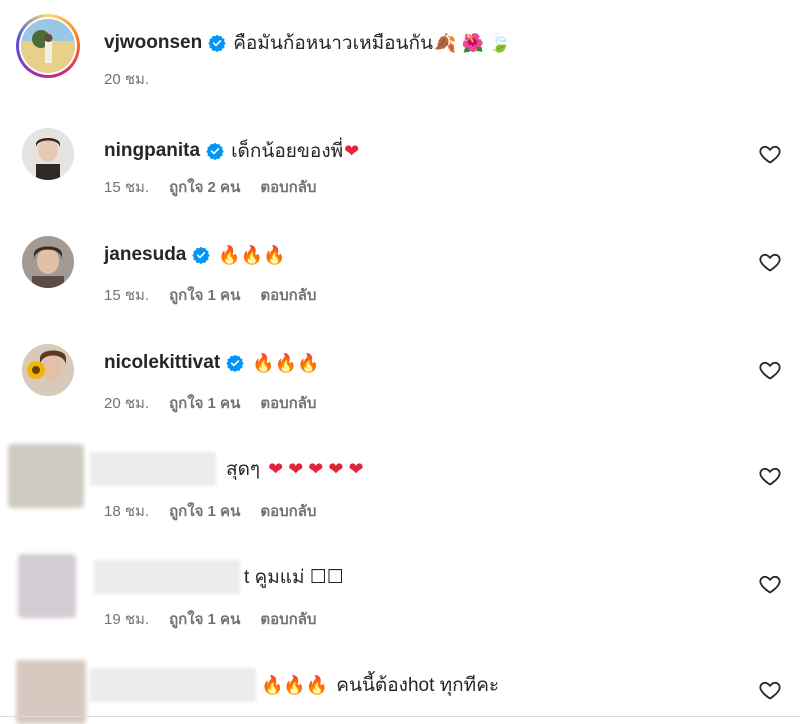 Image resolution: width=800 pixels, height=724 pixels. What do you see at coordinates (400, 482) in the screenshot?
I see `comment-item: สุดๆ ❤ ❤ ❤ ❤ ❤ 18 ชม. ถูกใจ 1 คน ตอบกลับ` at bounding box center [400, 482].